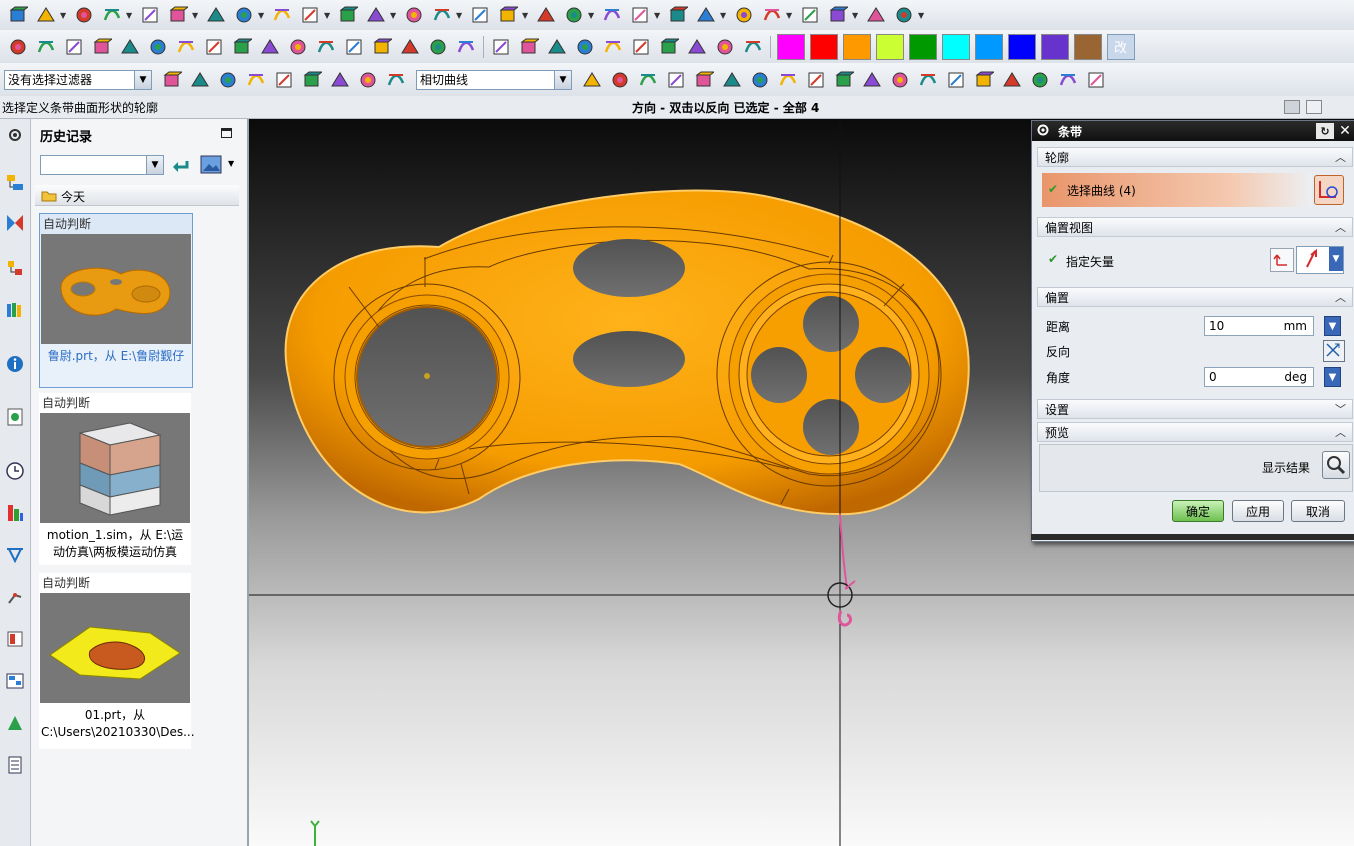  What do you see at coordinates (78, 79) in the screenshot?
I see `selection-filter-combo: 没有选择过滤器 ▼` at bounding box center [78, 79].